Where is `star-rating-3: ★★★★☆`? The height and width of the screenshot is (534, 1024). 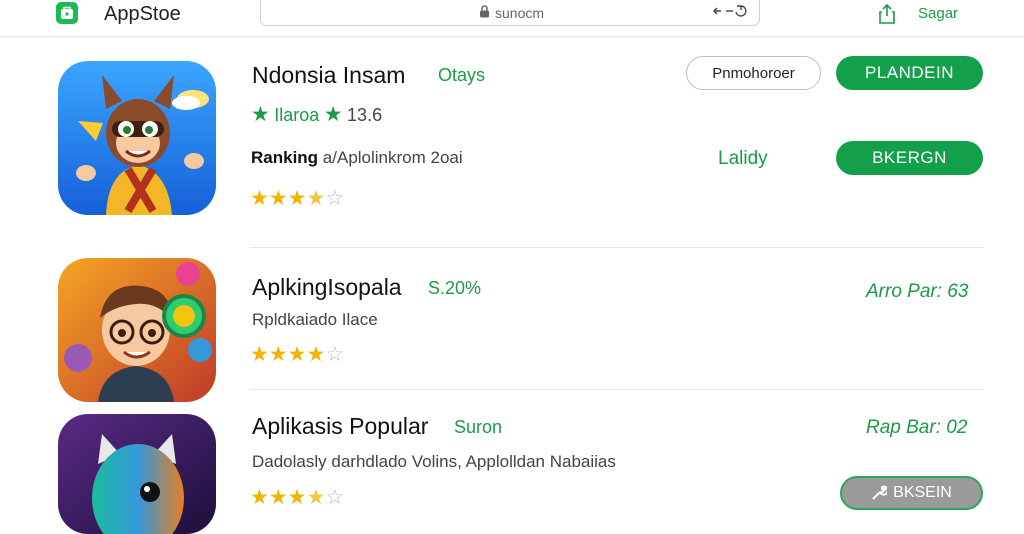
star-rating-3: ★★★★☆ is located at coordinates (297, 497).